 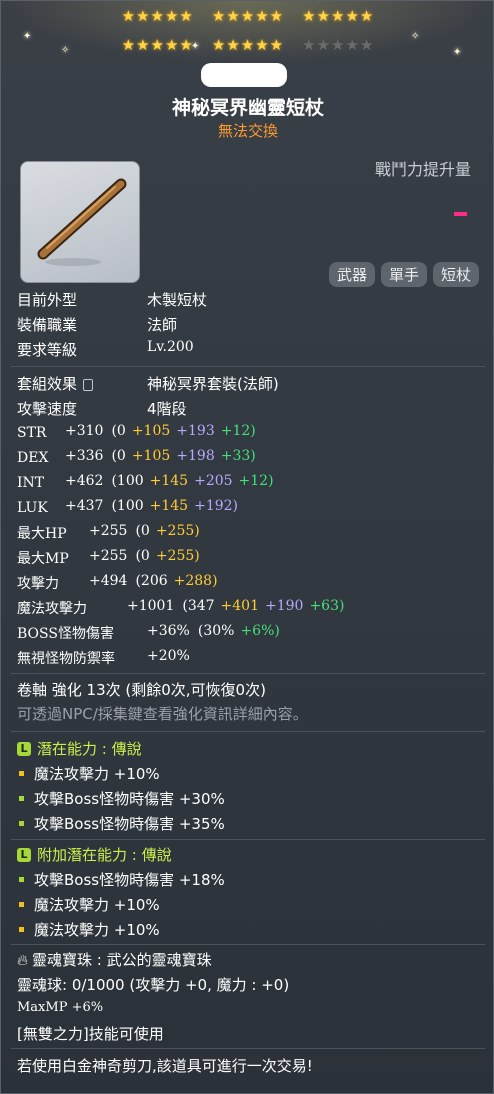 I want to click on stat-row: 攻擊力 +494 (206 +288), so click(x=117, y=583).